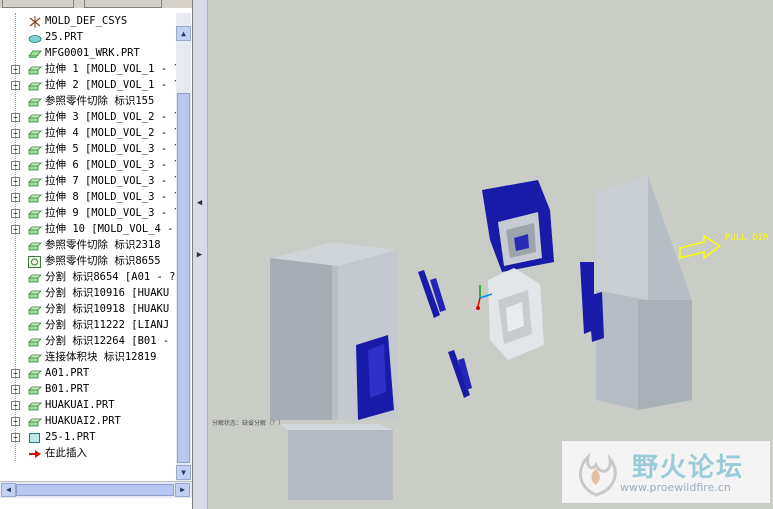  I want to click on tree-horizontal-scrollbar: ◀ ▶, so click(96, 489).